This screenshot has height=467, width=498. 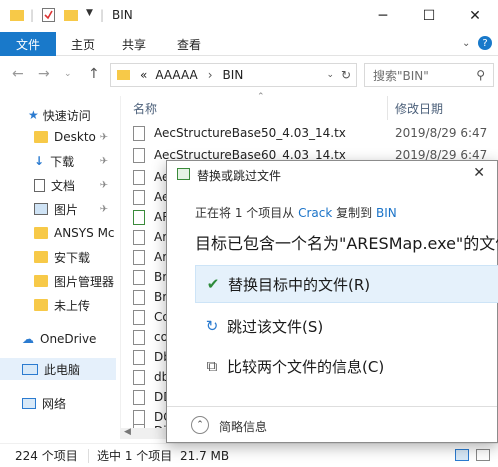 I want to click on sidebar-item-network: 网络, so click(x=58, y=403).